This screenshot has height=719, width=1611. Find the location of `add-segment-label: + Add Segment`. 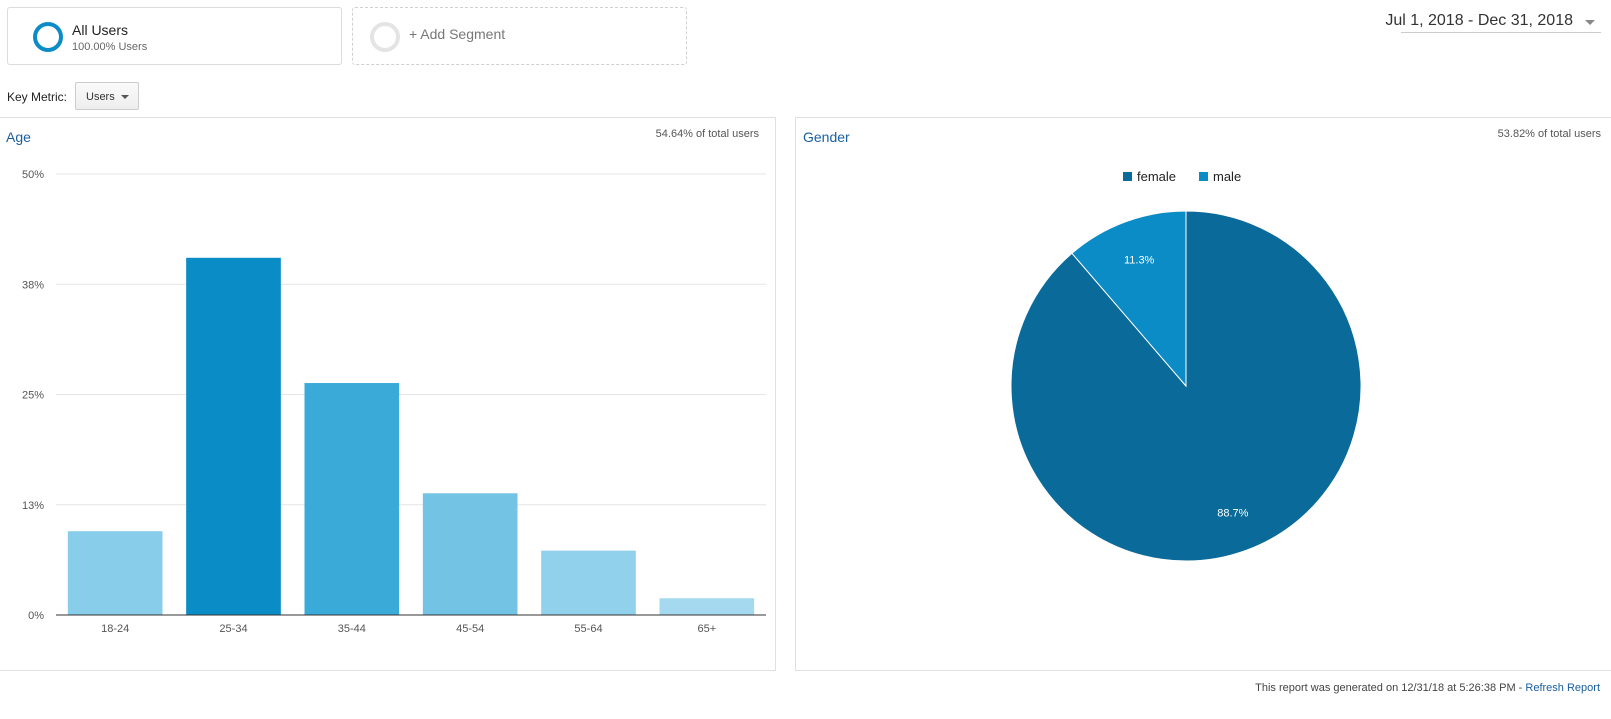

add-segment-label: + Add Segment is located at coordinates (457, 34).